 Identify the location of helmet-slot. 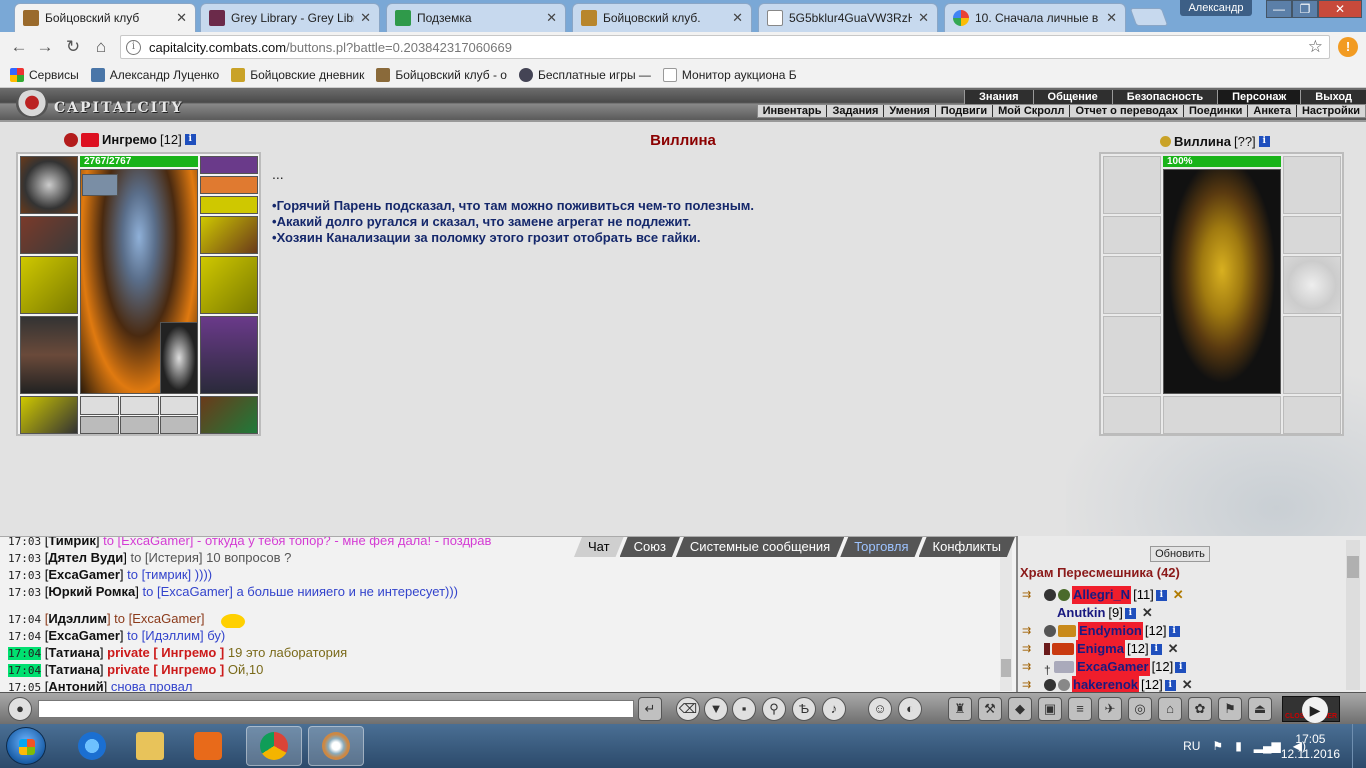
(49, 185).